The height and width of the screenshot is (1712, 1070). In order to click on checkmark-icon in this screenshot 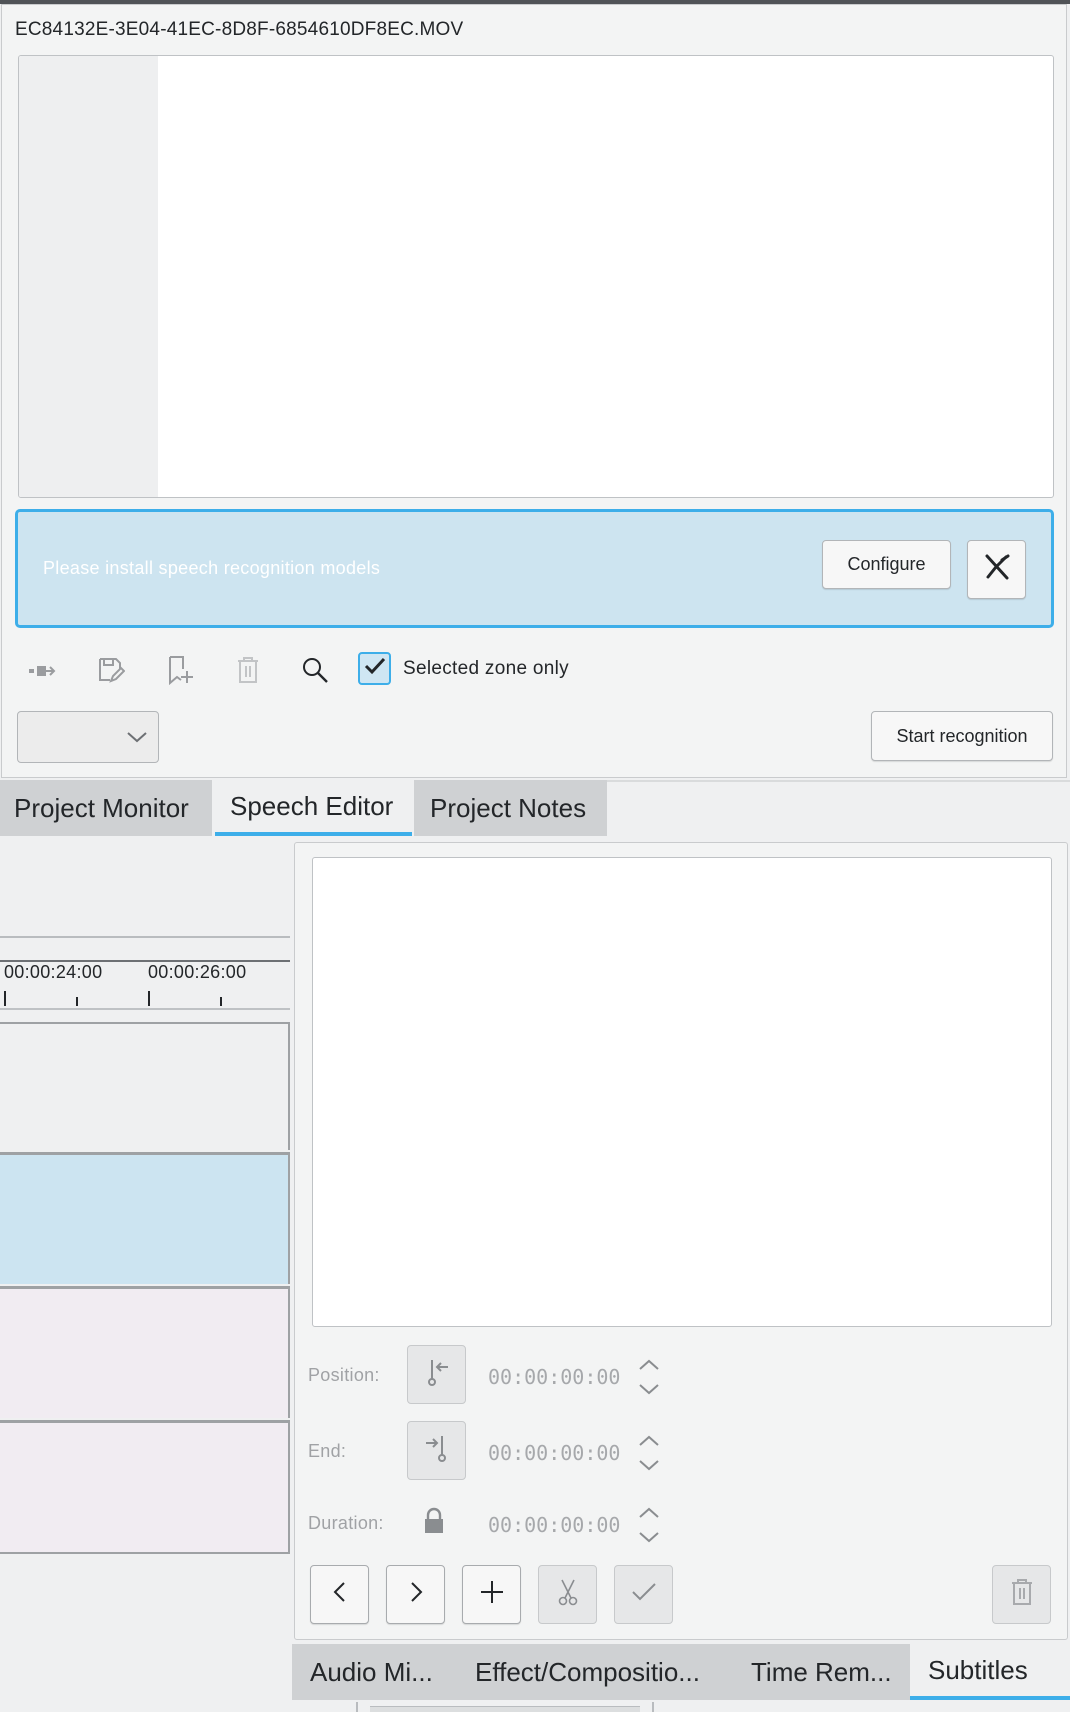, I will do `click(375, 668)`.